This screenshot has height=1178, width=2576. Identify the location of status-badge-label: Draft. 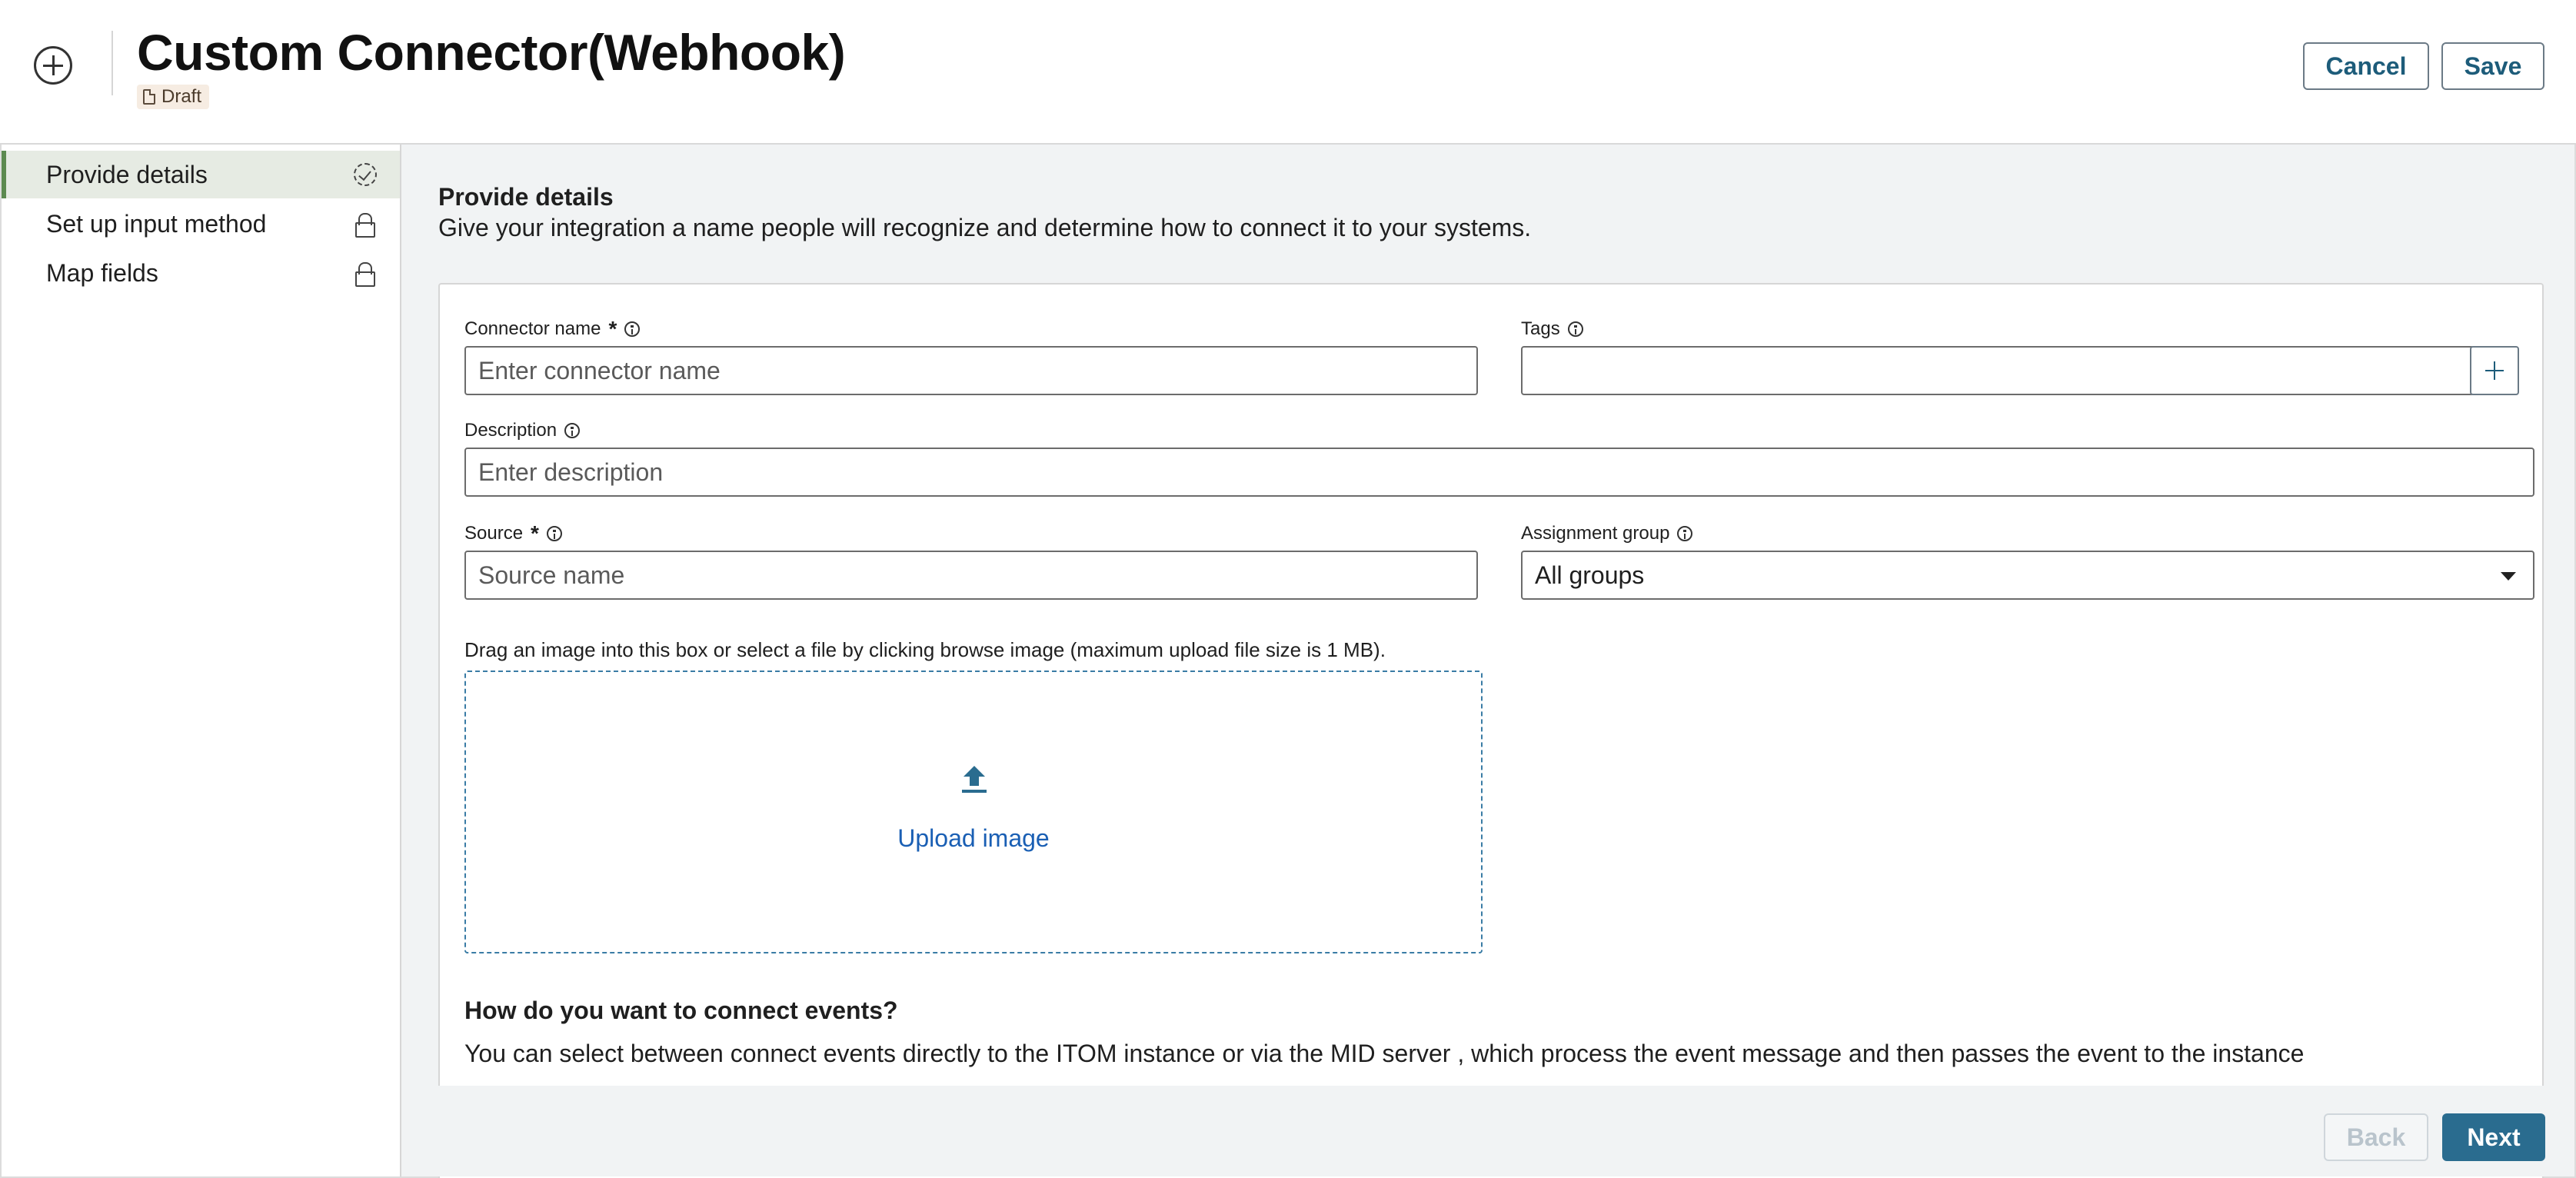
(181, 96).